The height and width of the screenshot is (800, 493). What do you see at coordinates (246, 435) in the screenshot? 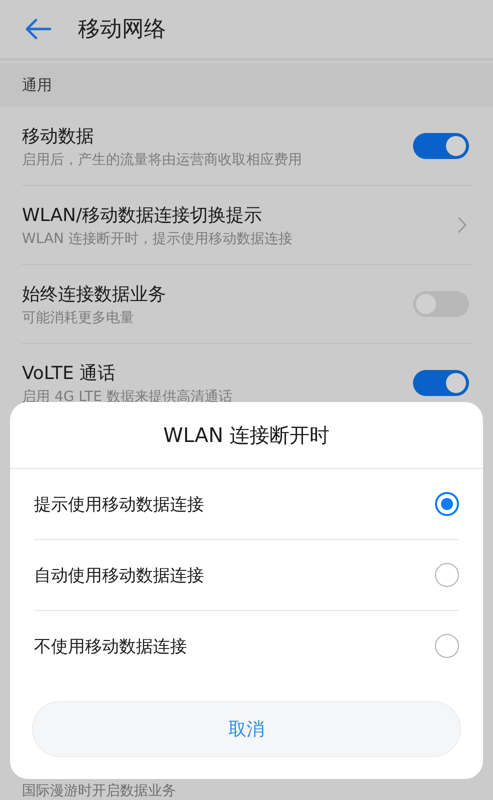
I see `dialog-title: WLAN 连接断开时` at bounding box center [246, 435].